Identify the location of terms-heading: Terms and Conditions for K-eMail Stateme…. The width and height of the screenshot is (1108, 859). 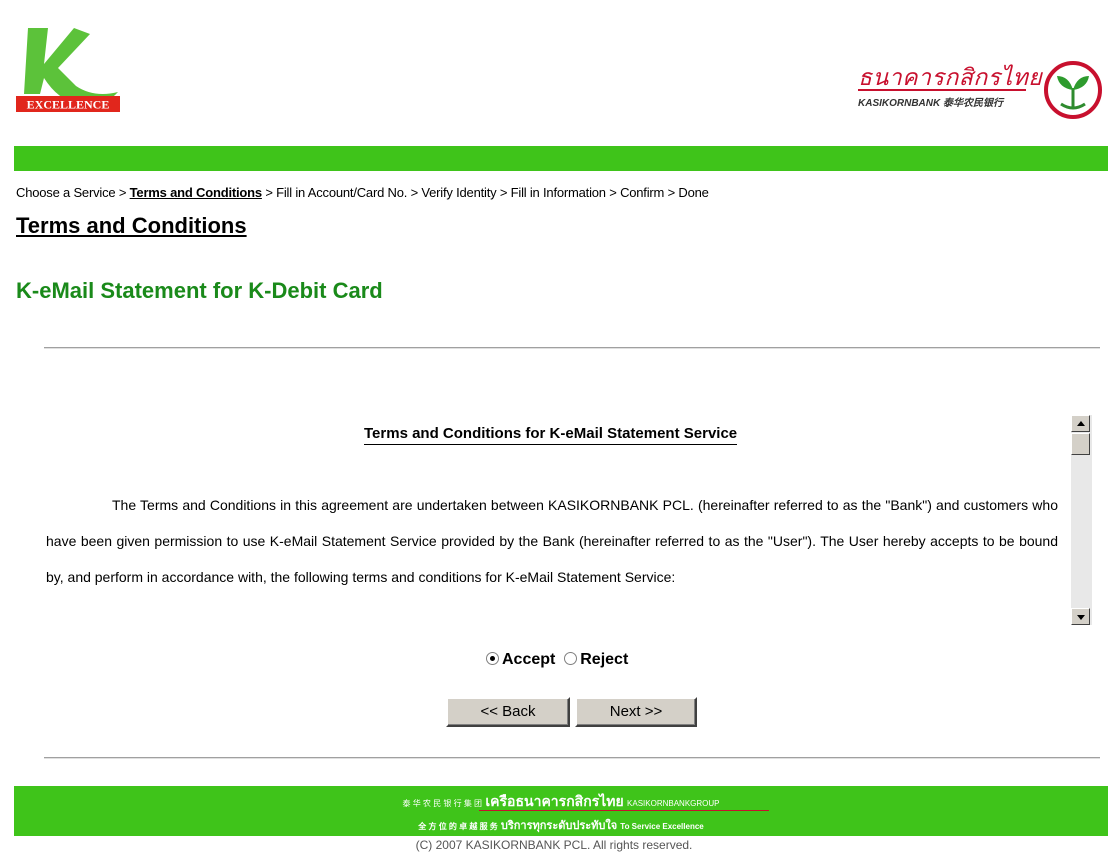
(551, 435).